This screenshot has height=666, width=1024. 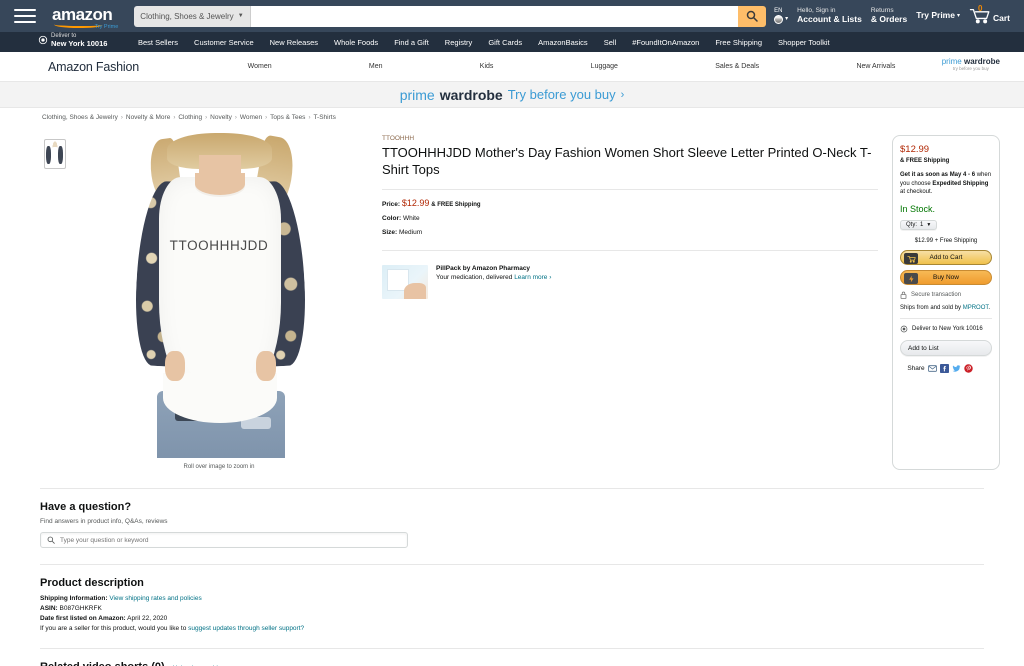 I want to click on subnav-item-find-a-gift: Find a Gift, so click(x=411, y=42).